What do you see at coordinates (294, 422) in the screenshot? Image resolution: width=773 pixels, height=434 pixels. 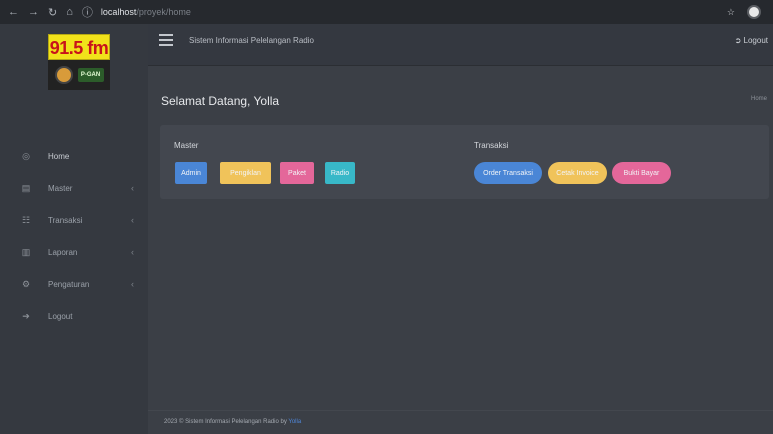 I see `footer-link: Yolla` at bounding box center [294, 422].